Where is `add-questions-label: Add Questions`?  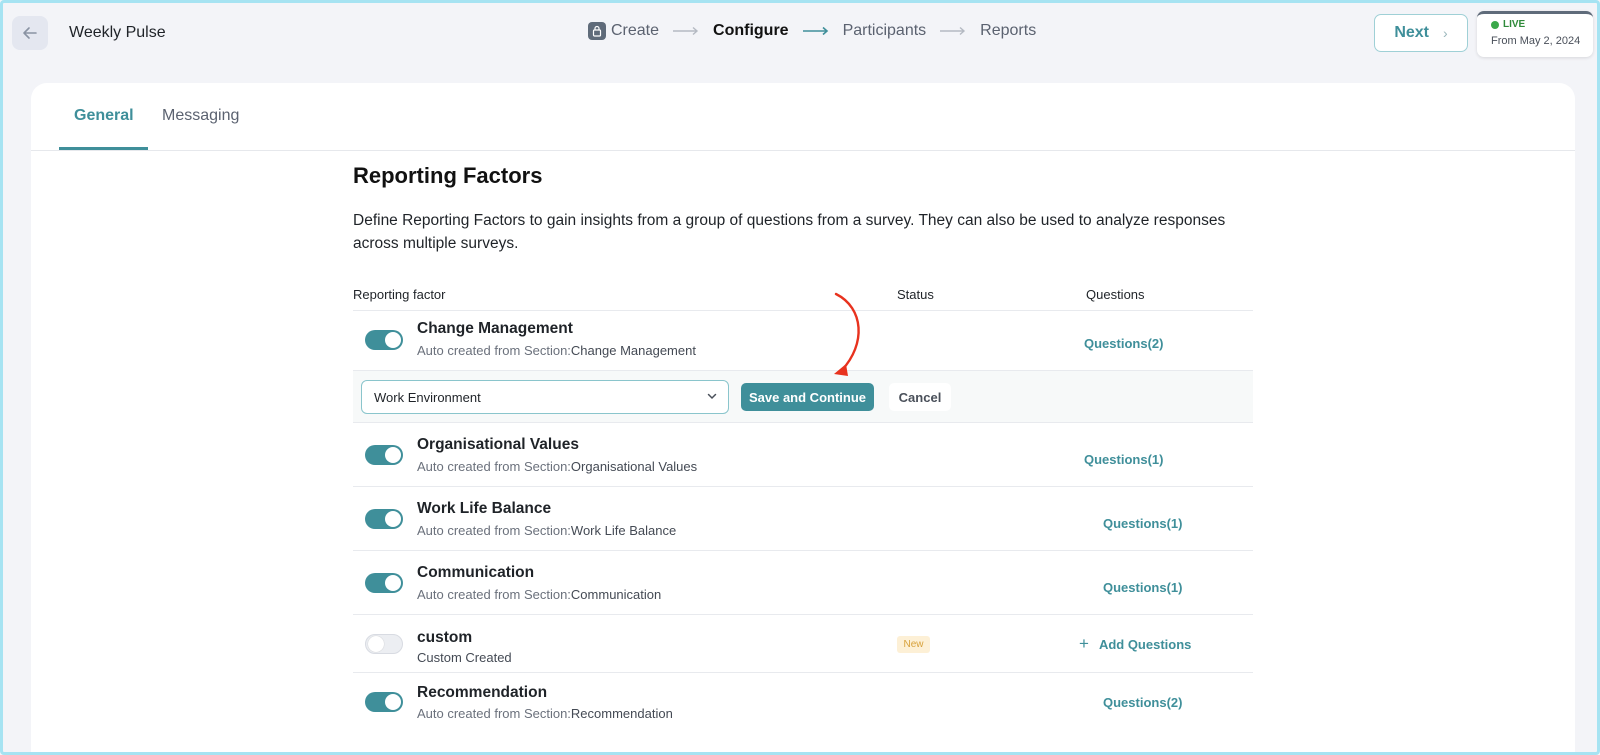 add-questions-label: Add Questions is located at coordinates (1145, 644).